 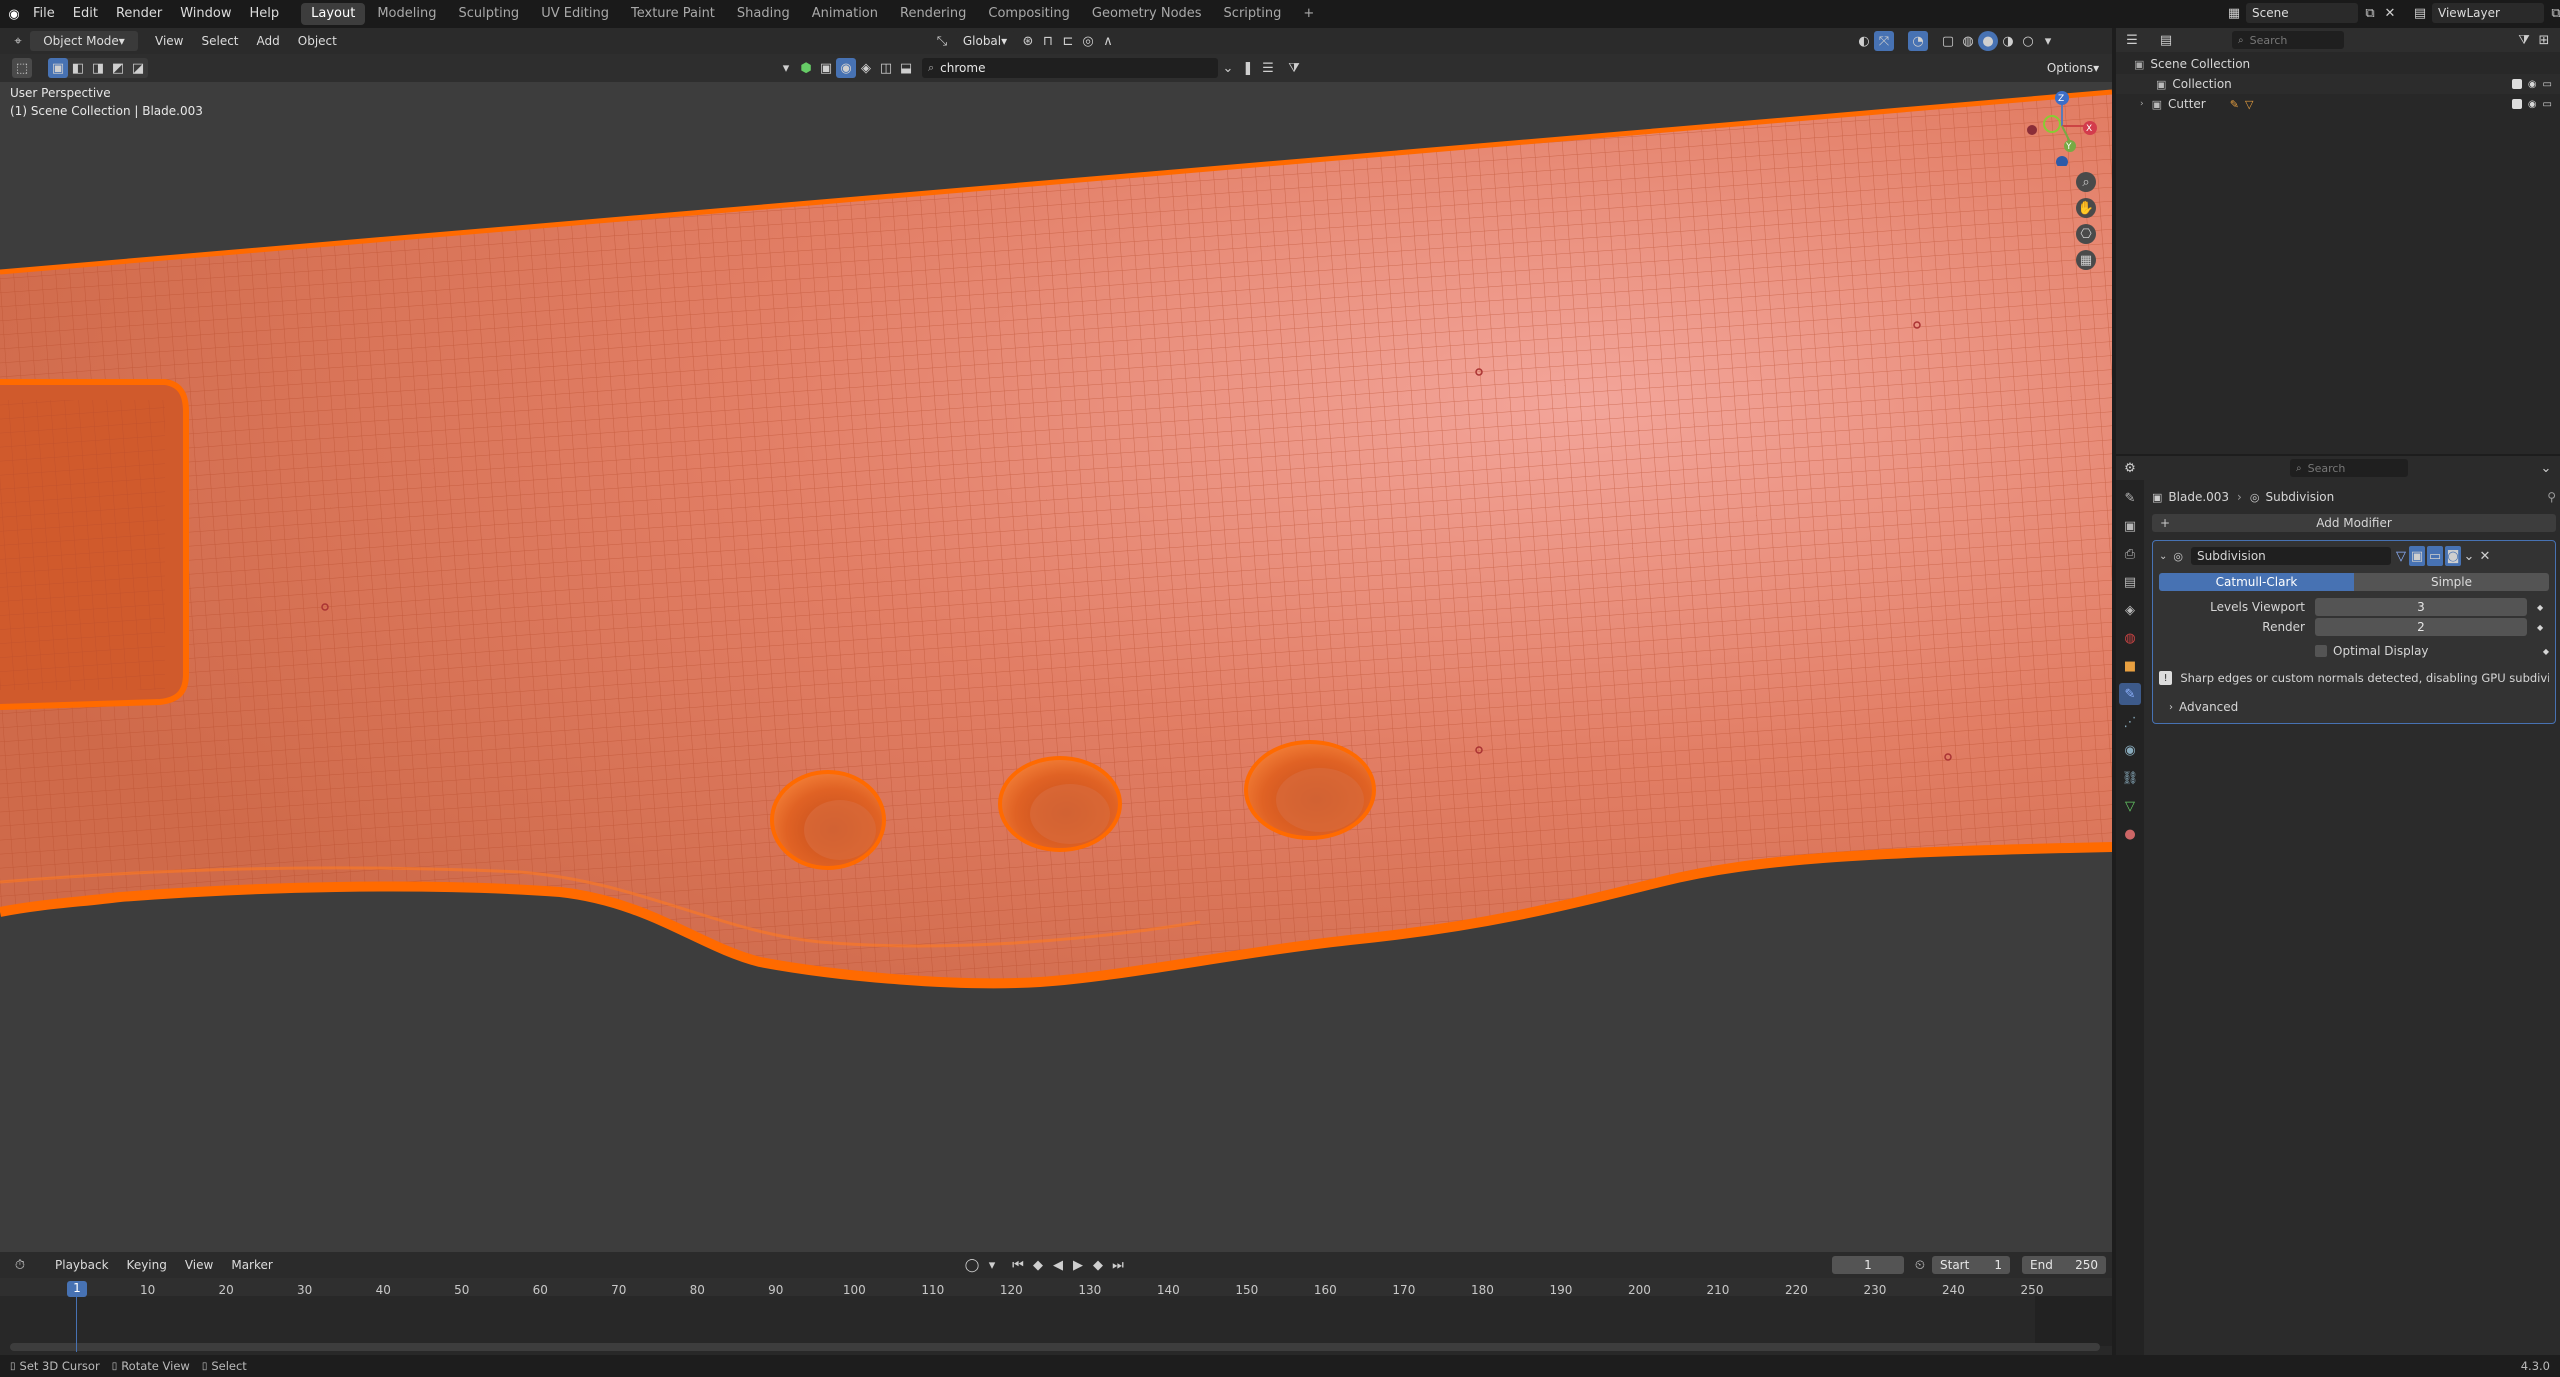 I want to click on tab-rendering: Rendering, so click(x=933, y=14).